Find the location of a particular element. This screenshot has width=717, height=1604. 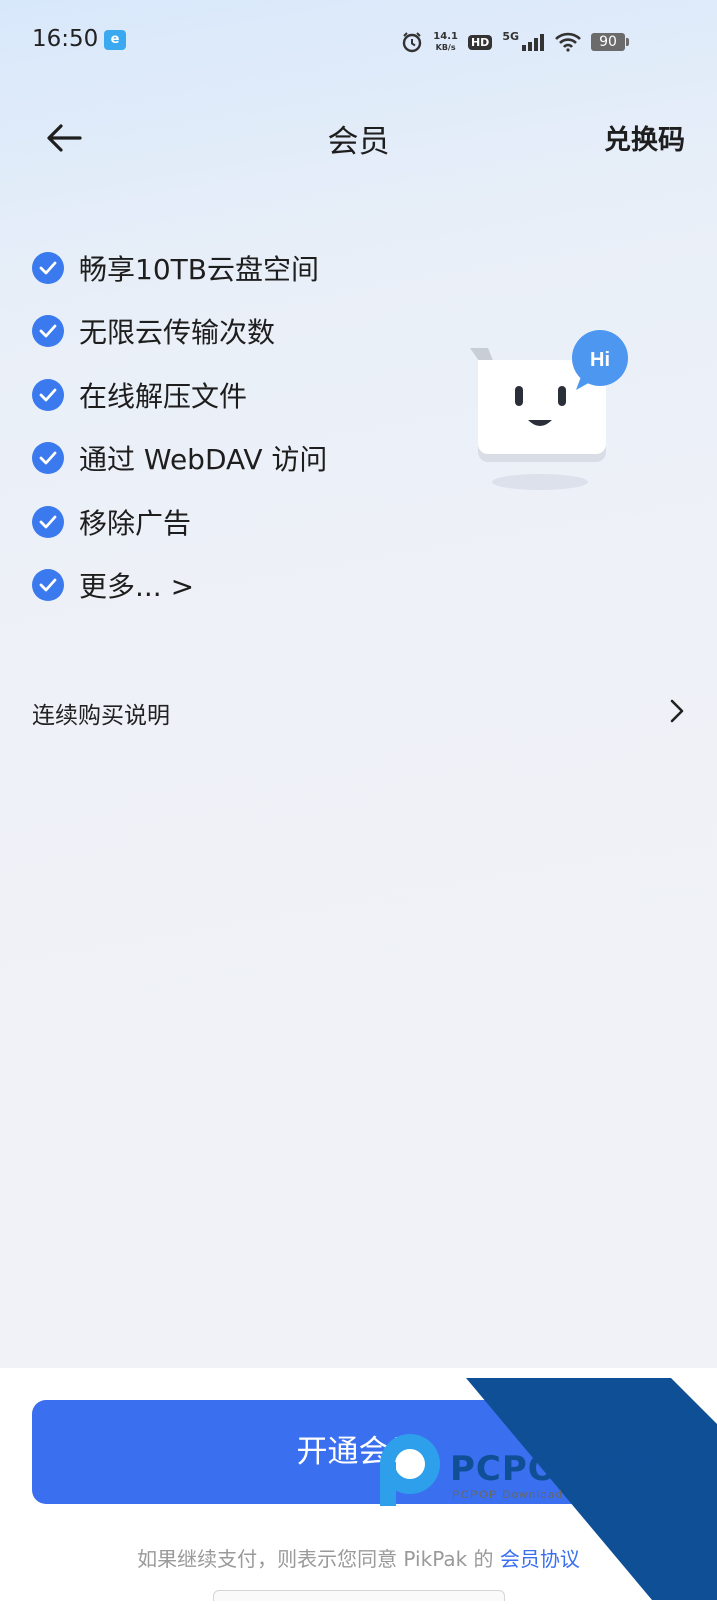

agreement-prefix: 如果继续支付，则表示您同意 PikPak 的 is located at coordinates (318, 1559).